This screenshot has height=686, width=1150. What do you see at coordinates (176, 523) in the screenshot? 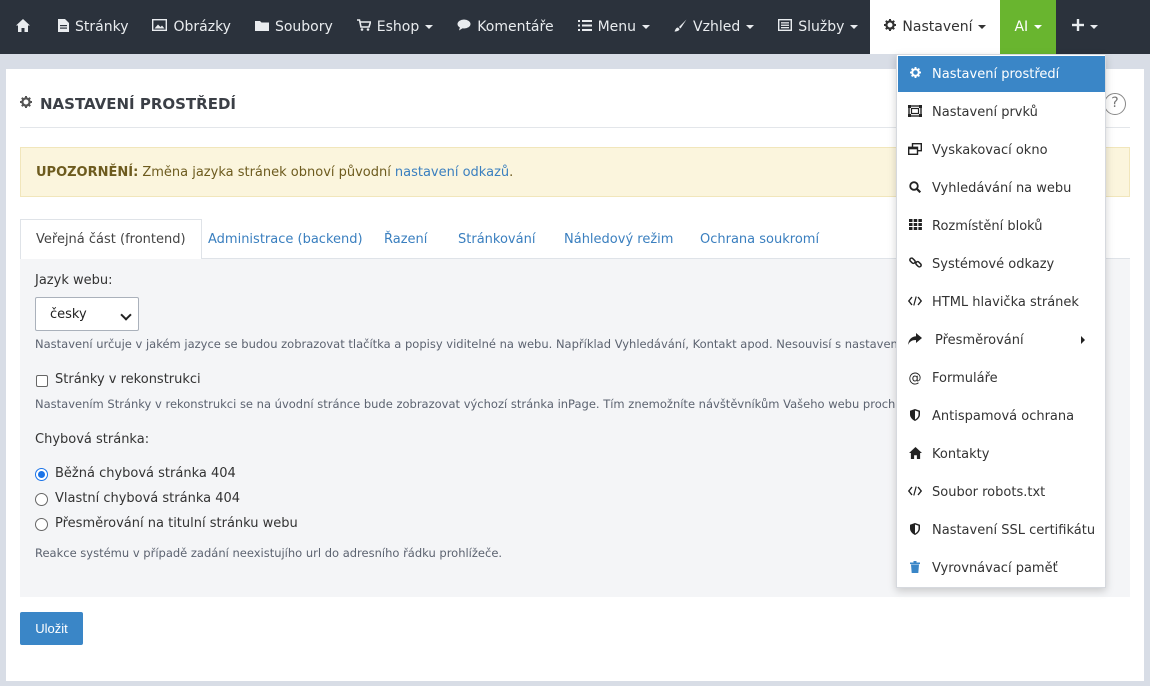
I see `error-option-label: Přesměrování na titulní stránku webu` at bounding box center [176, 523].